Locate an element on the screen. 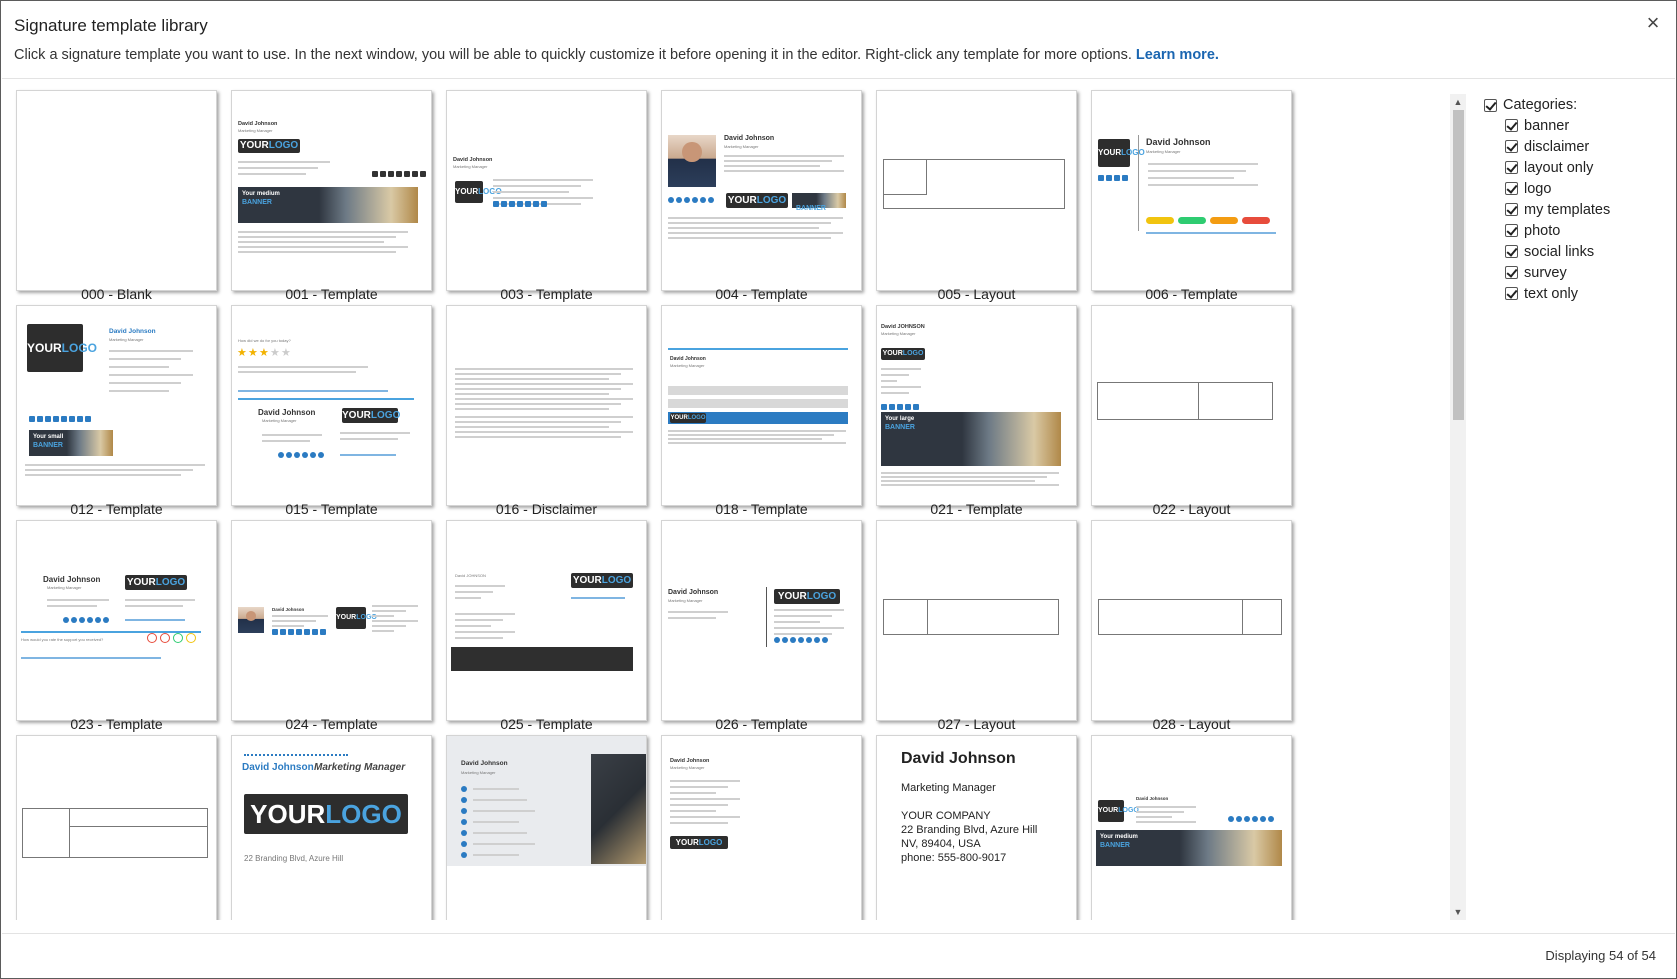 The image size is (1677, 979). template-thumbnail: YOURLOGO David Johnson Marketing Manager is located at coordinates (1191, 190).